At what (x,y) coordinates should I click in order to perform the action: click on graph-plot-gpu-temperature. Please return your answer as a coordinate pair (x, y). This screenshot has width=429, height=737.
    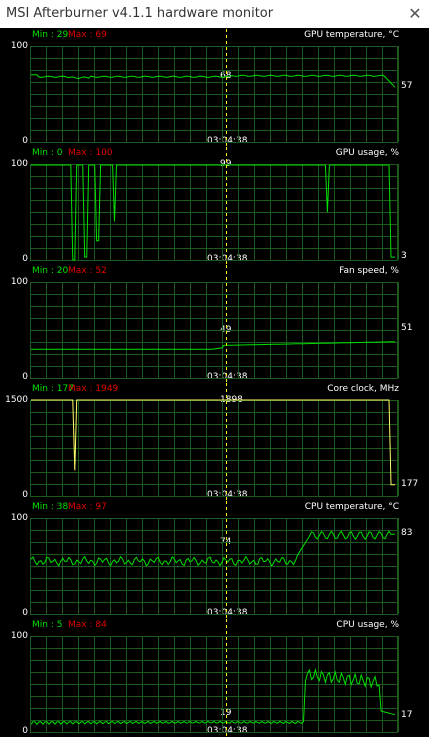
    Looking at the image, I should click on (214, 88).